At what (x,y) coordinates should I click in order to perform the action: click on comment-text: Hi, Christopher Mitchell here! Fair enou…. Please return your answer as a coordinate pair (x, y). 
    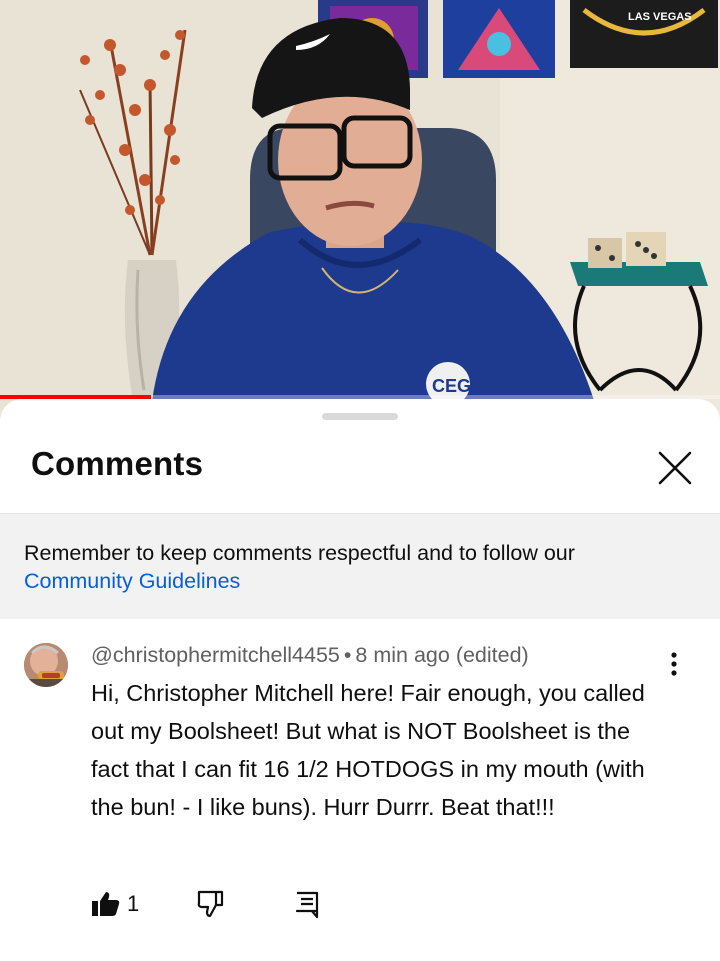
    Looking at the image, I should click on (368, 750).